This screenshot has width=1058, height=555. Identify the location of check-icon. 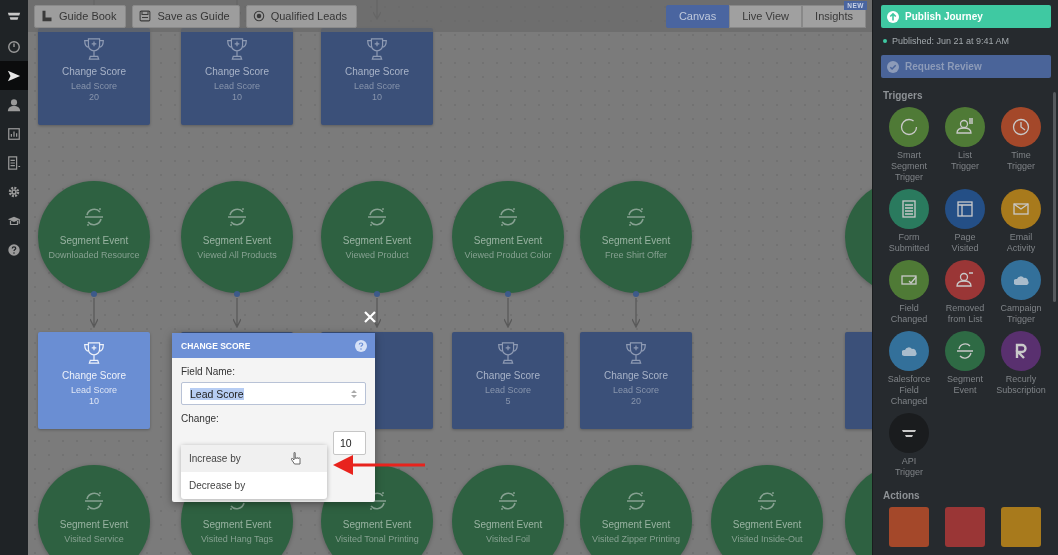
(893, 66).